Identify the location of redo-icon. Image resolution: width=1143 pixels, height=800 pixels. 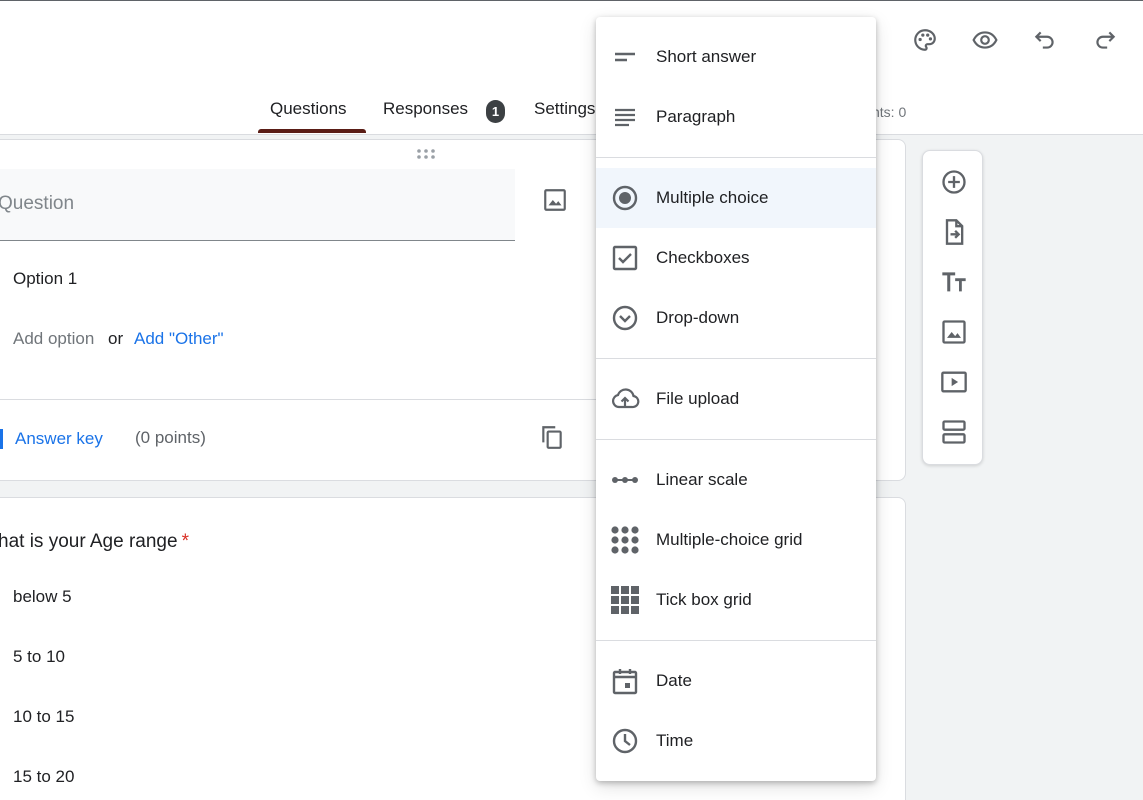
(1105, 40).